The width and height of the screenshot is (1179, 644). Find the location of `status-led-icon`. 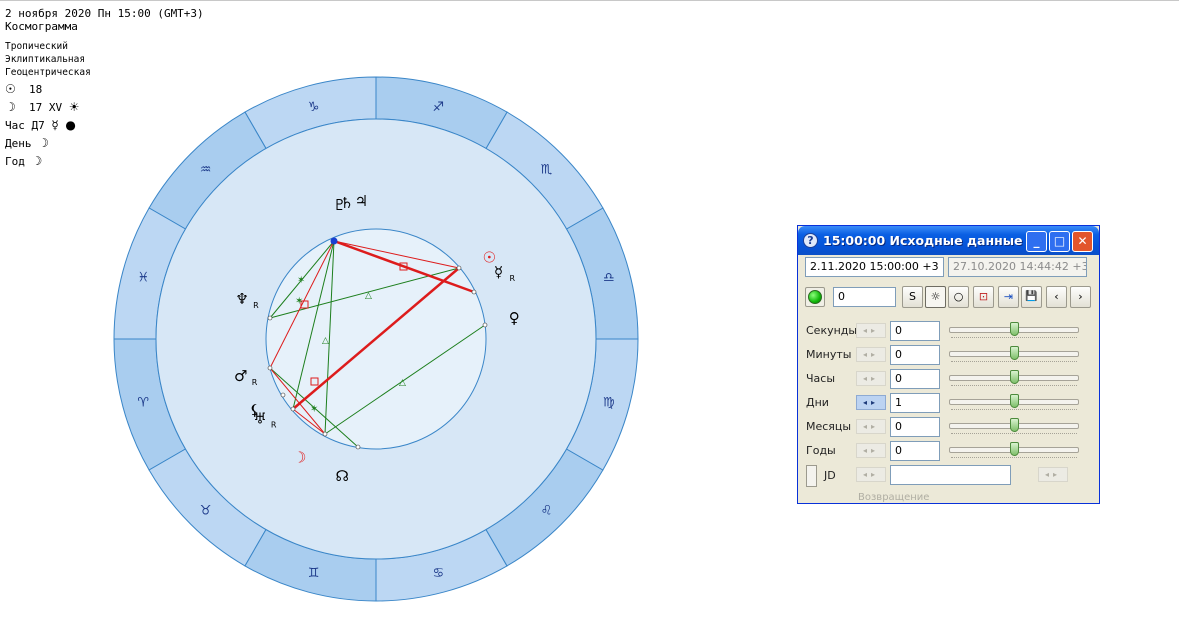

status-led-icon is located at coordinates (815, 297).